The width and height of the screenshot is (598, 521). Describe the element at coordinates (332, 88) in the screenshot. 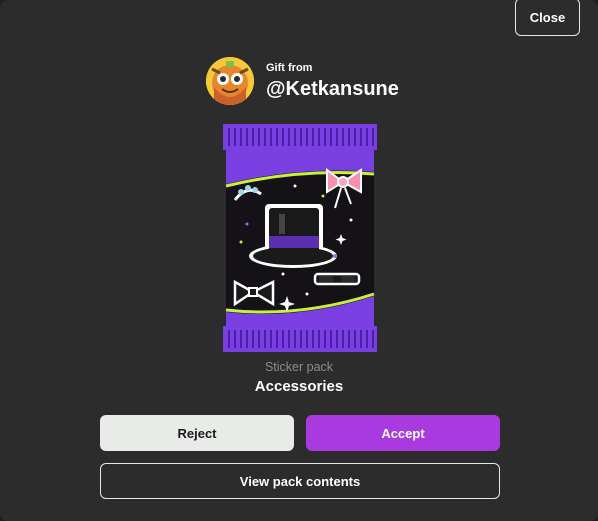

I see `sender-username: @Ketkansune` at that location.